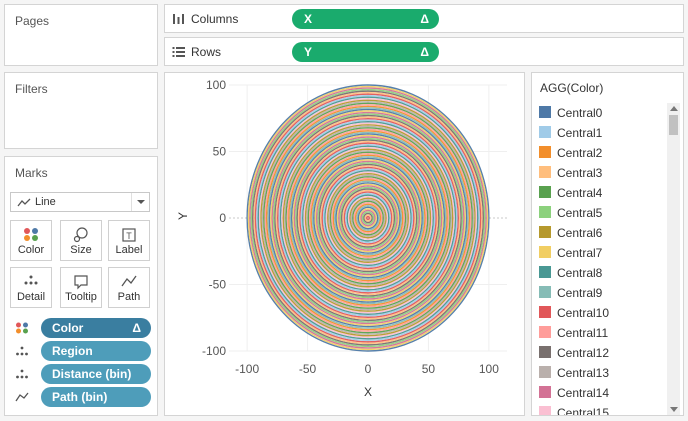  I want to click on legend-item-label: Central0, so click(580, 113).